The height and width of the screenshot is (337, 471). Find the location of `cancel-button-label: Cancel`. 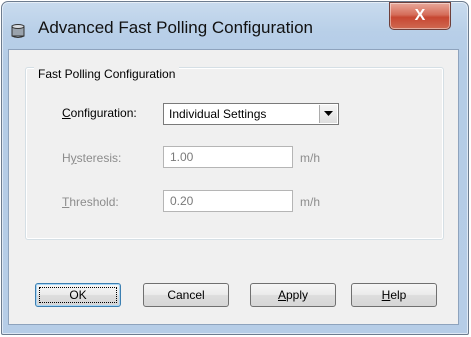

cancel-button-label: Cancel is located at coordinates (186, 295).